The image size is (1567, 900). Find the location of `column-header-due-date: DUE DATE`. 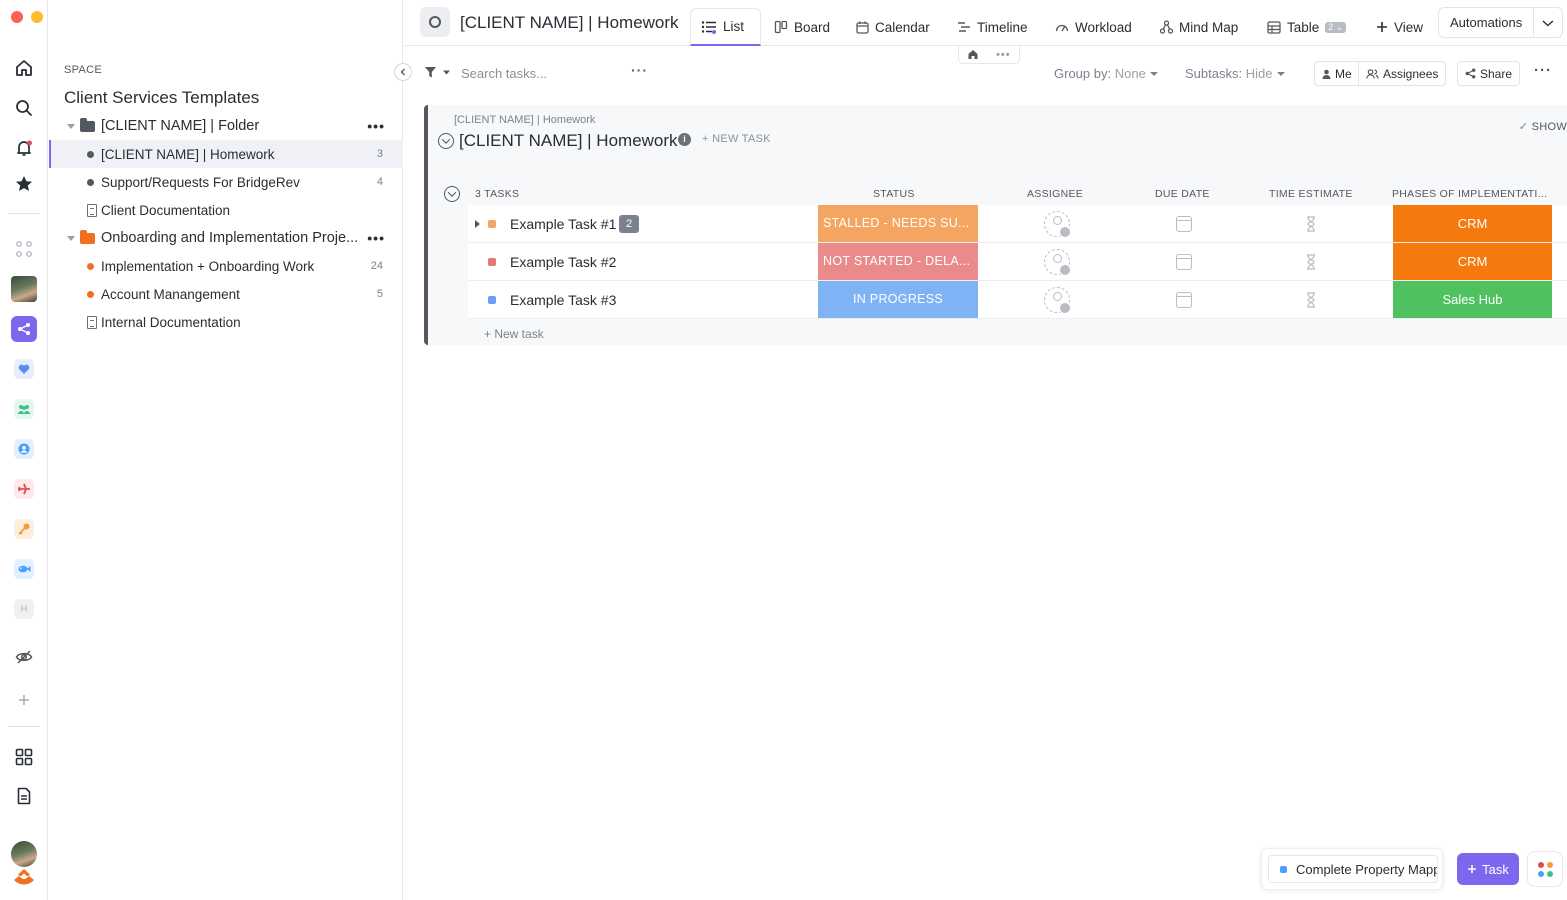

column-header-due-date: DUE DATE is located at coordinates (1182, 194).